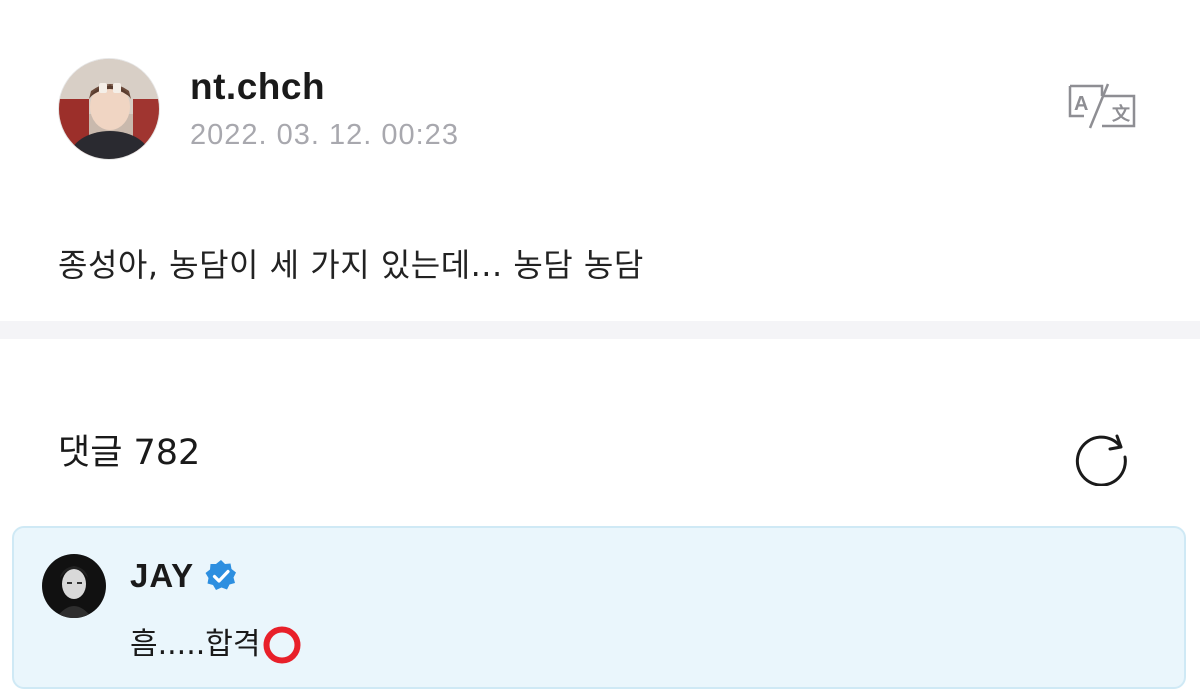 The image size is (1200, 699). Describe the element at coordinates (600, 330) in the screenshot. I see `section-divider` at that location.